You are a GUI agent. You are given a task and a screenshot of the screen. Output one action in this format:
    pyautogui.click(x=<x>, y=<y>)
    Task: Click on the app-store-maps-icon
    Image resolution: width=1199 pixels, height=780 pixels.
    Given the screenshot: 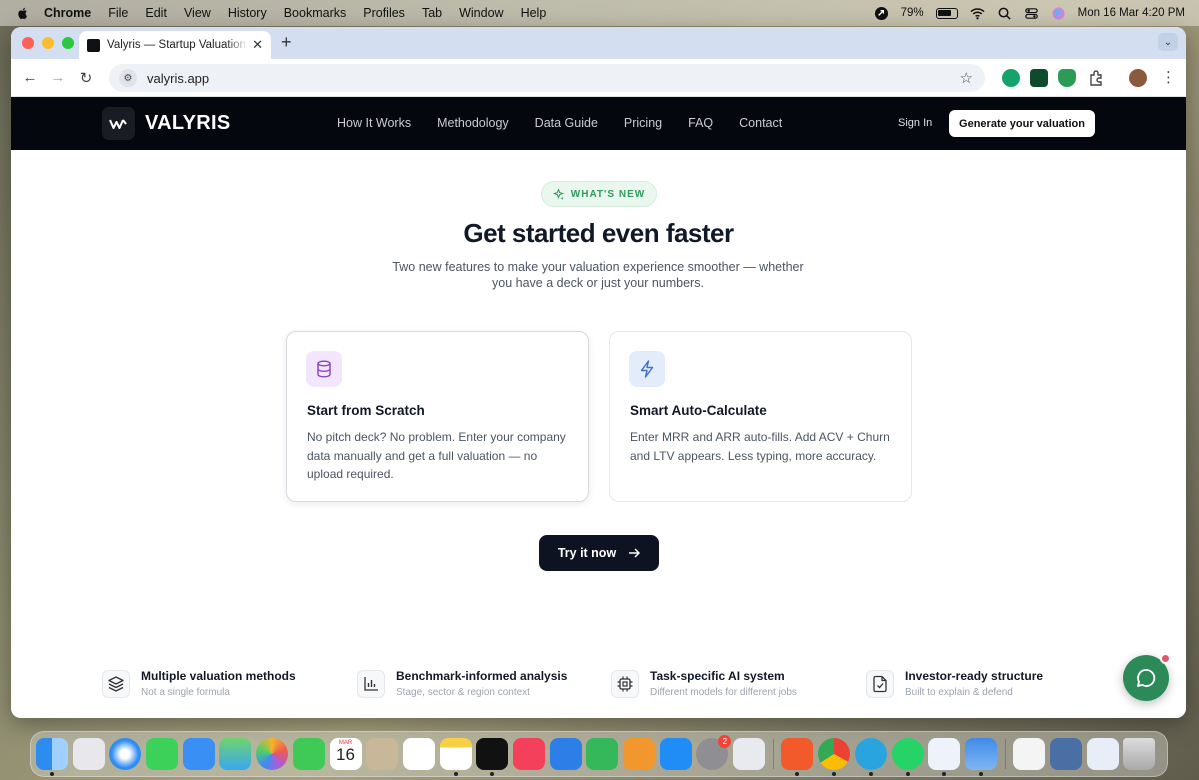 What is the action you would take?
    pyautogui.click(x=235, y=754)
    